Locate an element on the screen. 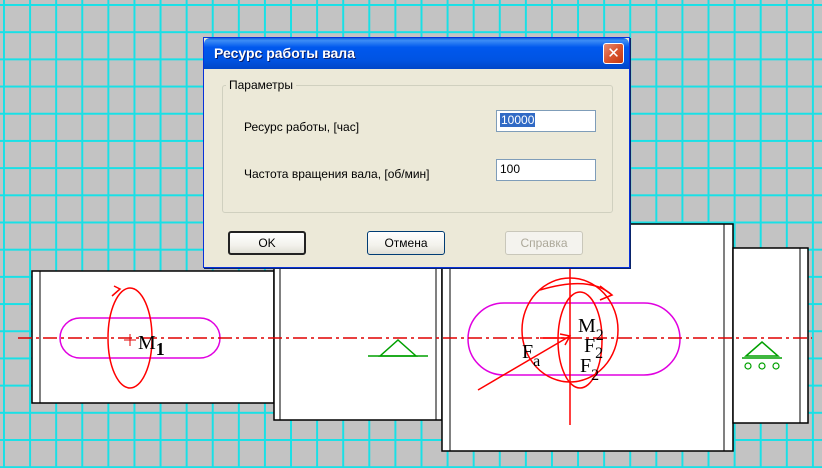 The width and height of the screenshot is (822, 468). shaft-section-right is located at coordinates (770, 335).